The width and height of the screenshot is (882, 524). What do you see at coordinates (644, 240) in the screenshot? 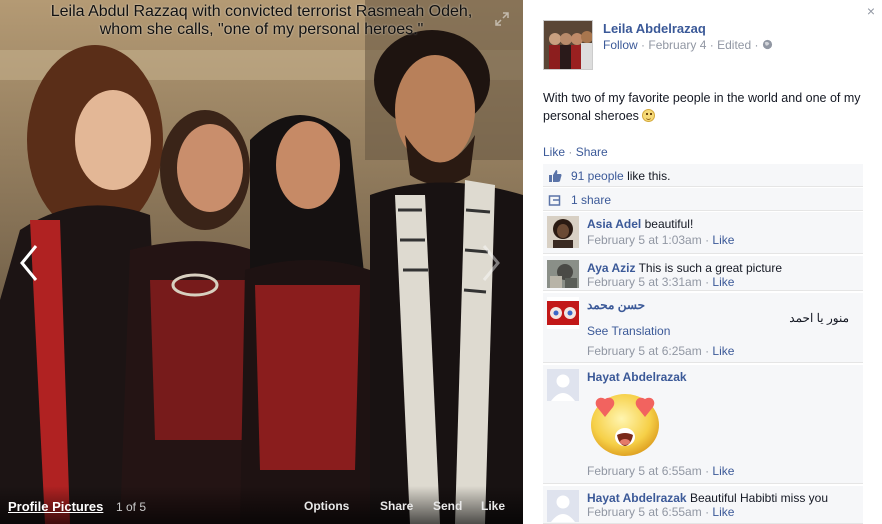
I see `comment-time: February 5 at 1:03am` at bounding box center [644, 240].